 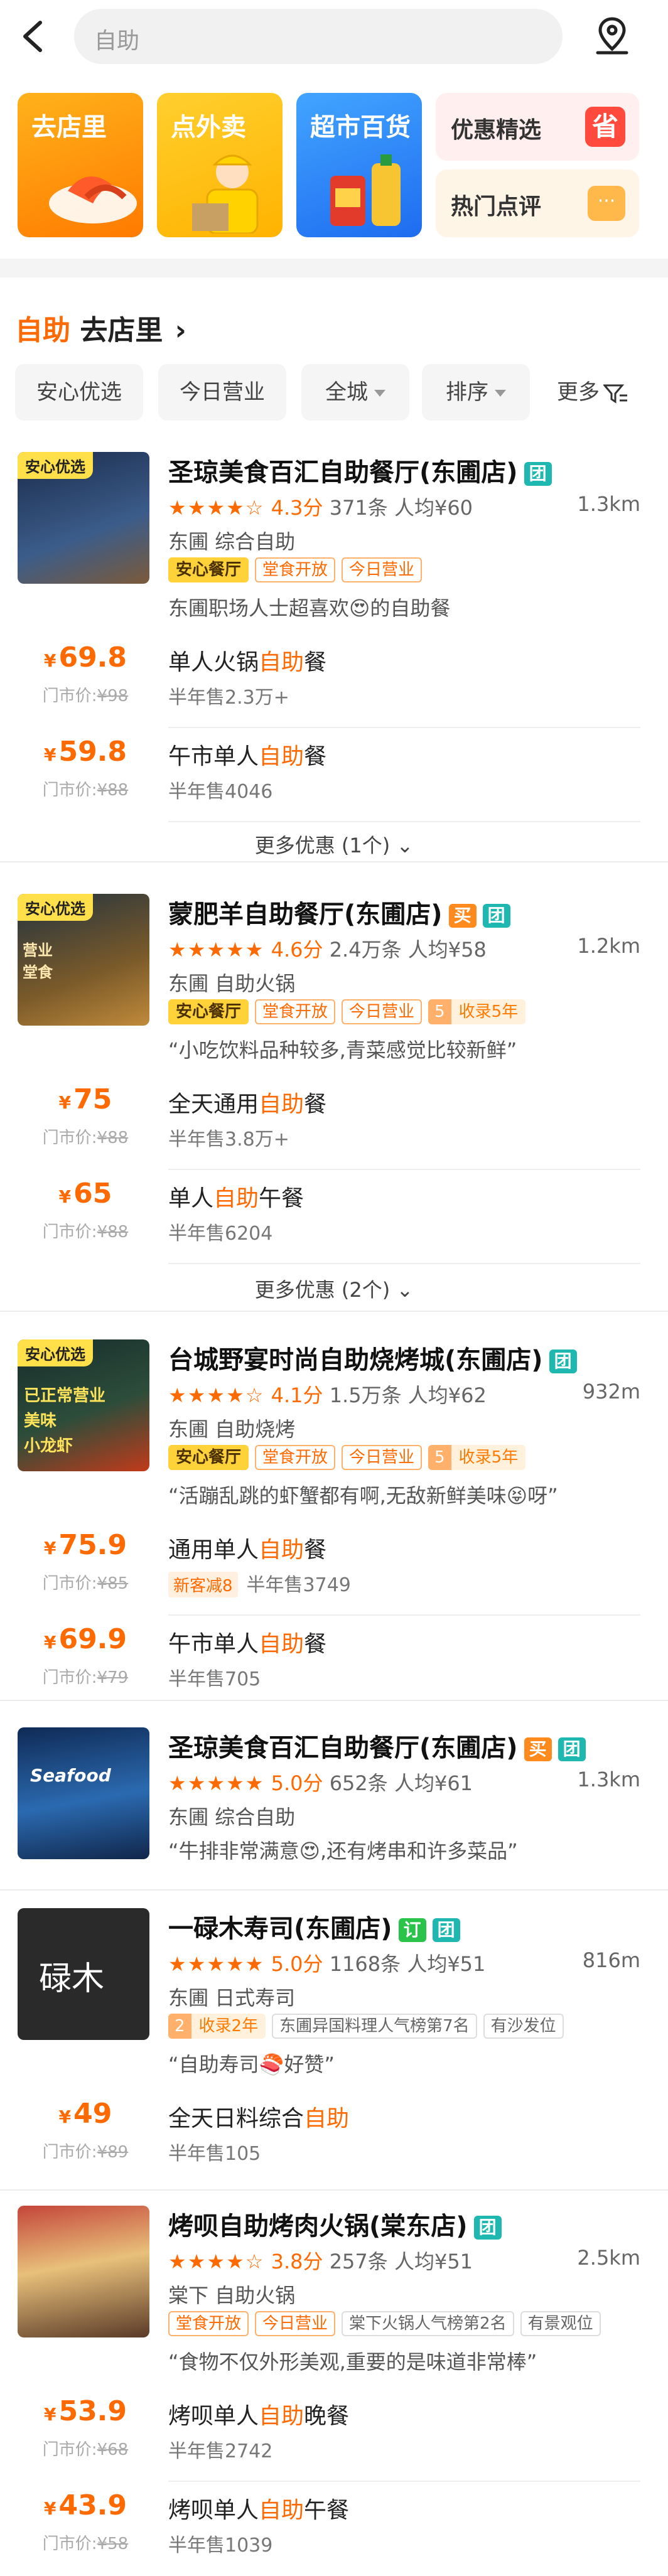 What do you see at coordinates (297, 950) in the screenshot?
I see `score: 4.6分` at bounding box center [297, 950].